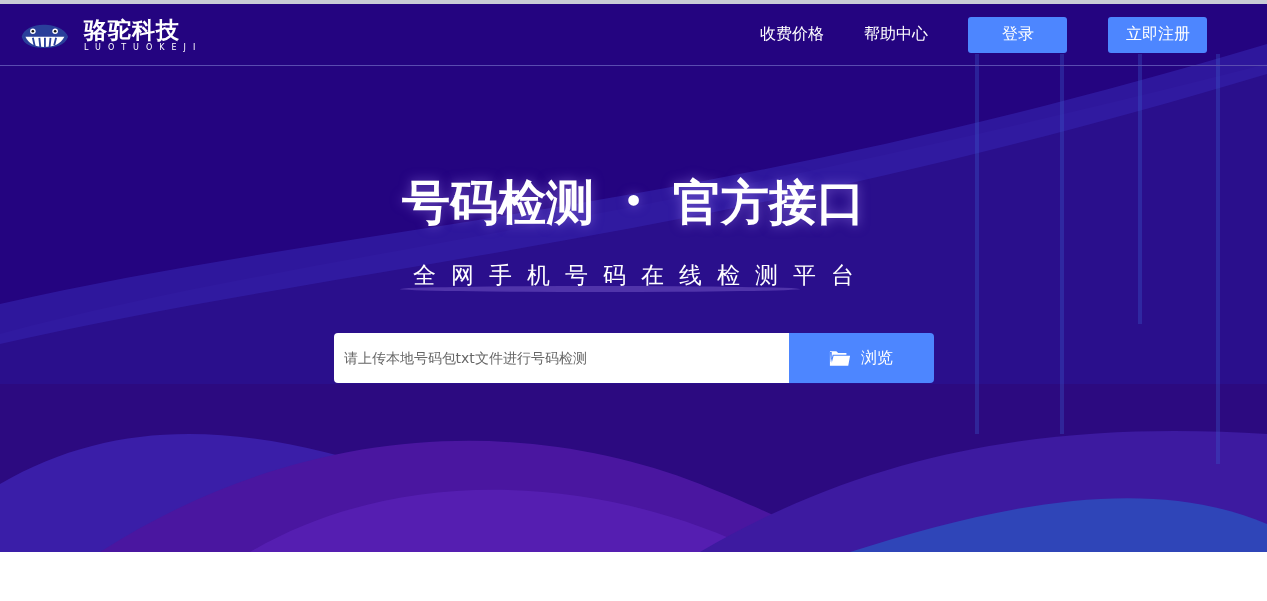  What do you see at coordinates (1017, 34) in the screenshot?
I see `login-button: 登录` at bounding box center [1017, 34].